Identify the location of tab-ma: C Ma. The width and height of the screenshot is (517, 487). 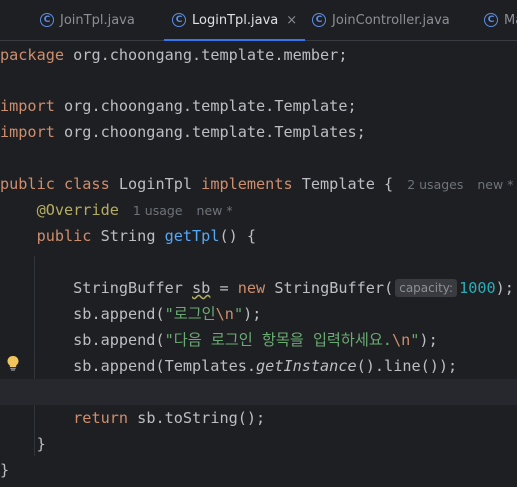
(500, 20).